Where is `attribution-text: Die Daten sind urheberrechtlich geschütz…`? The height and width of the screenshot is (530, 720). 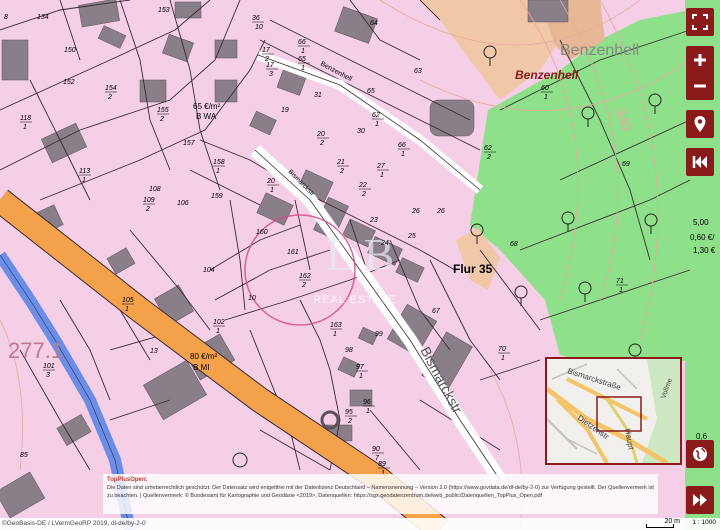 attribution-text: Die Daten sind urheberrechtlich geschütz… is located at coordinates (380, 492).